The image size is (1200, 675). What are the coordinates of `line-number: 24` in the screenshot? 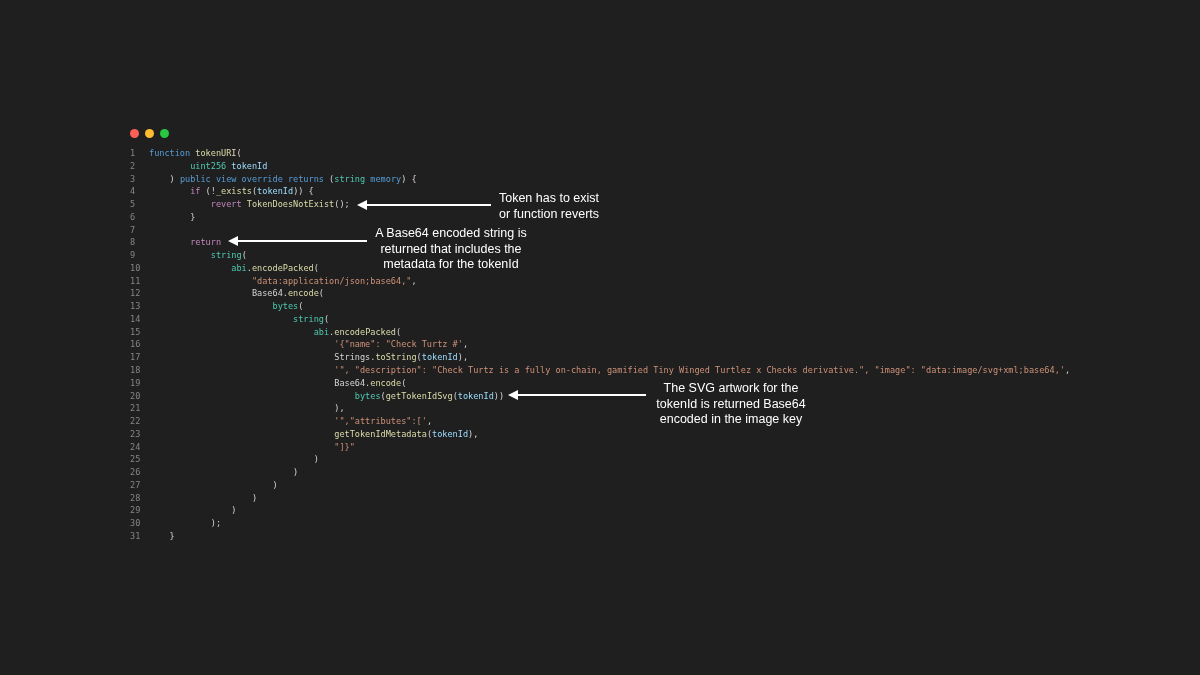 It's located at (136, 447).